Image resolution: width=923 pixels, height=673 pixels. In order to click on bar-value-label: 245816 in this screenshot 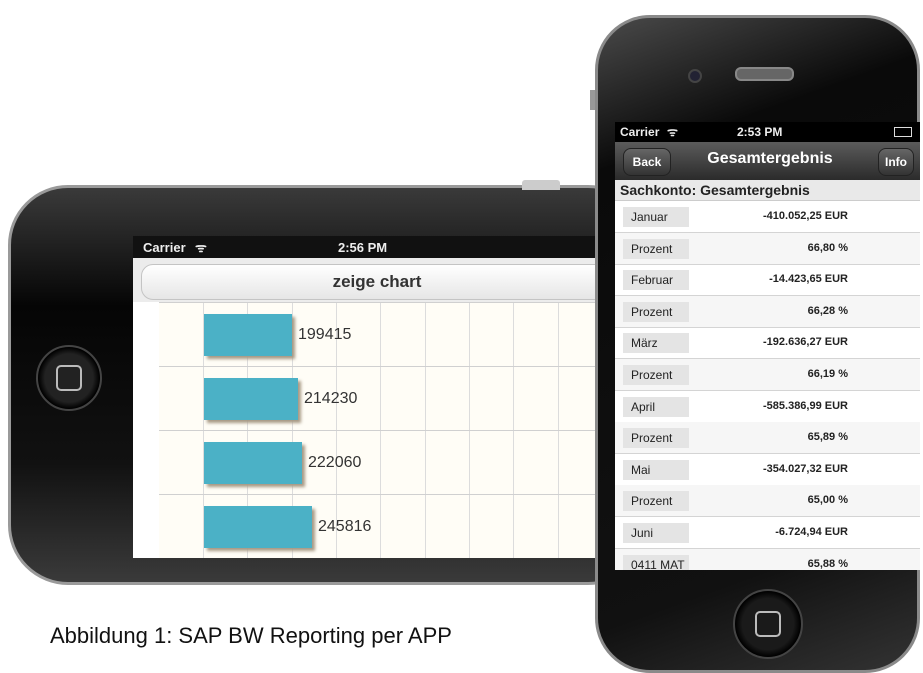, I will do `click(345, 526)`.